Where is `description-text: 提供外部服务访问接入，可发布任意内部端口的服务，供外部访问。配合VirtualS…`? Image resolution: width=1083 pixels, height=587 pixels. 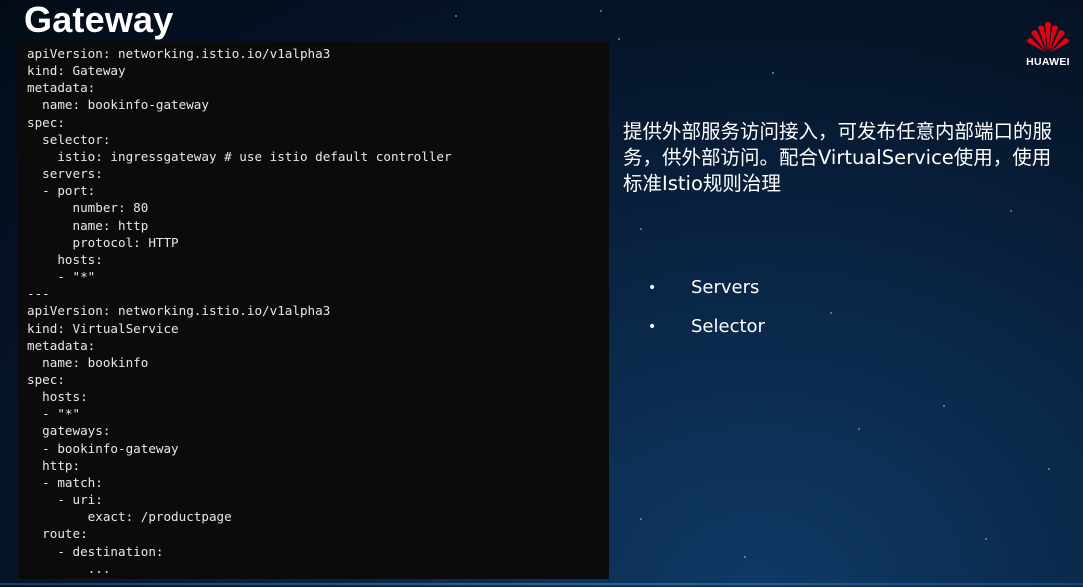
description-text: 提供外部服务访问接入，可发布任意内部端口的服务，供外部访问。配合VirtualS… is located at coordinates (838, 157).